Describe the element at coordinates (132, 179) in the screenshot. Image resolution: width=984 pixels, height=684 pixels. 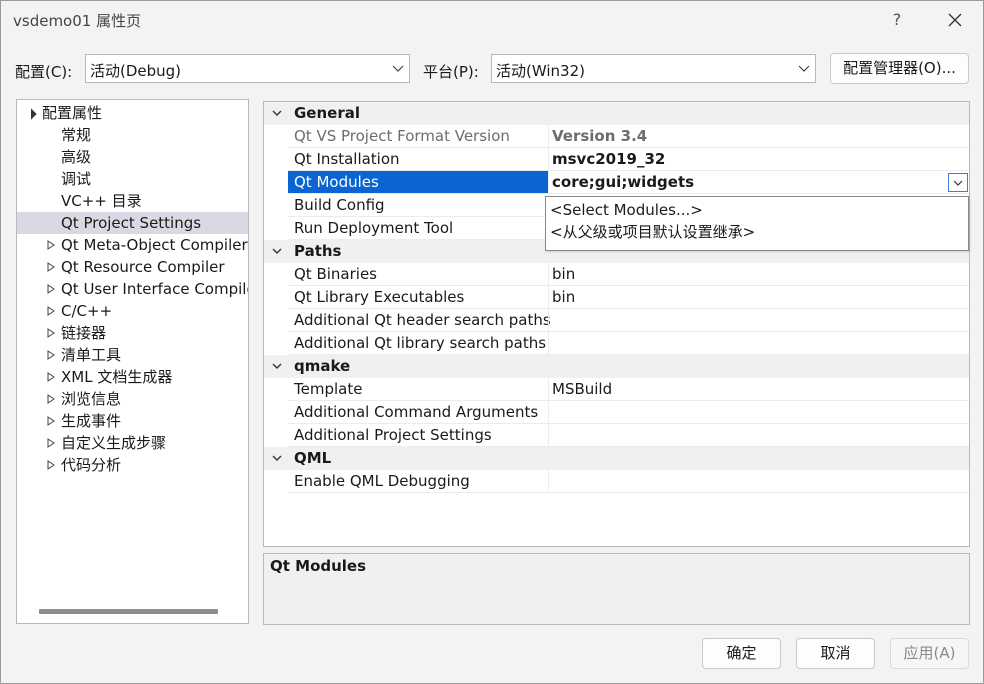
I see `tree-item-debugging: 调试` at that location.